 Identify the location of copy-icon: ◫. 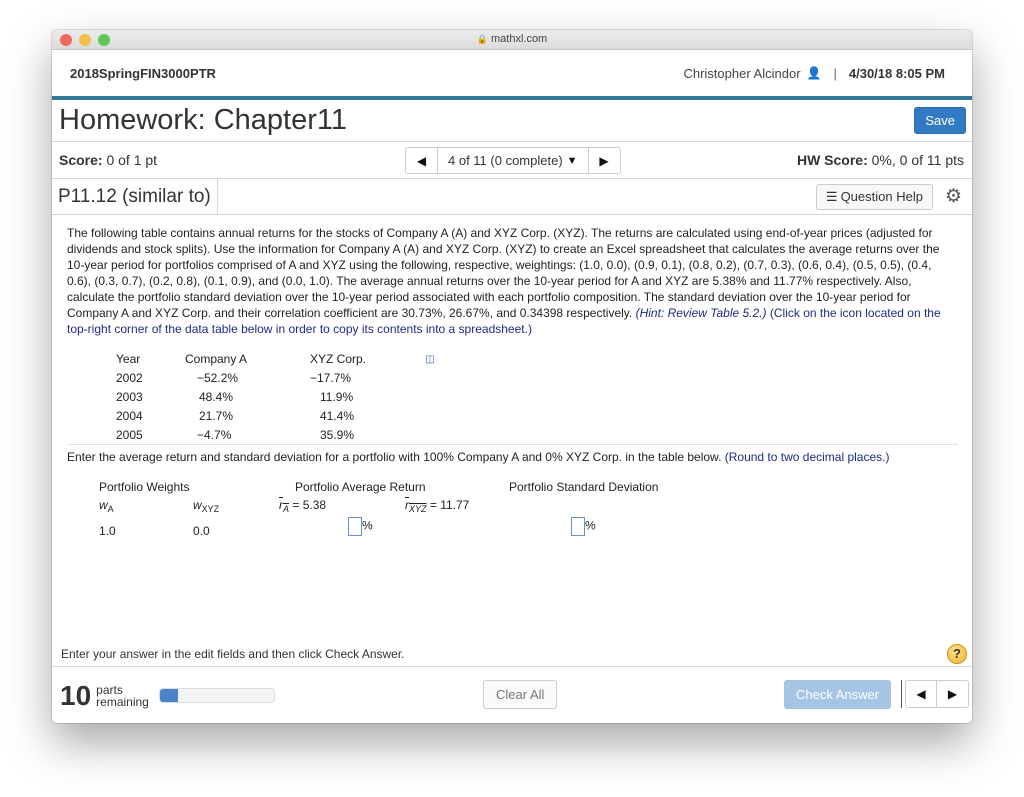
(430, 359).